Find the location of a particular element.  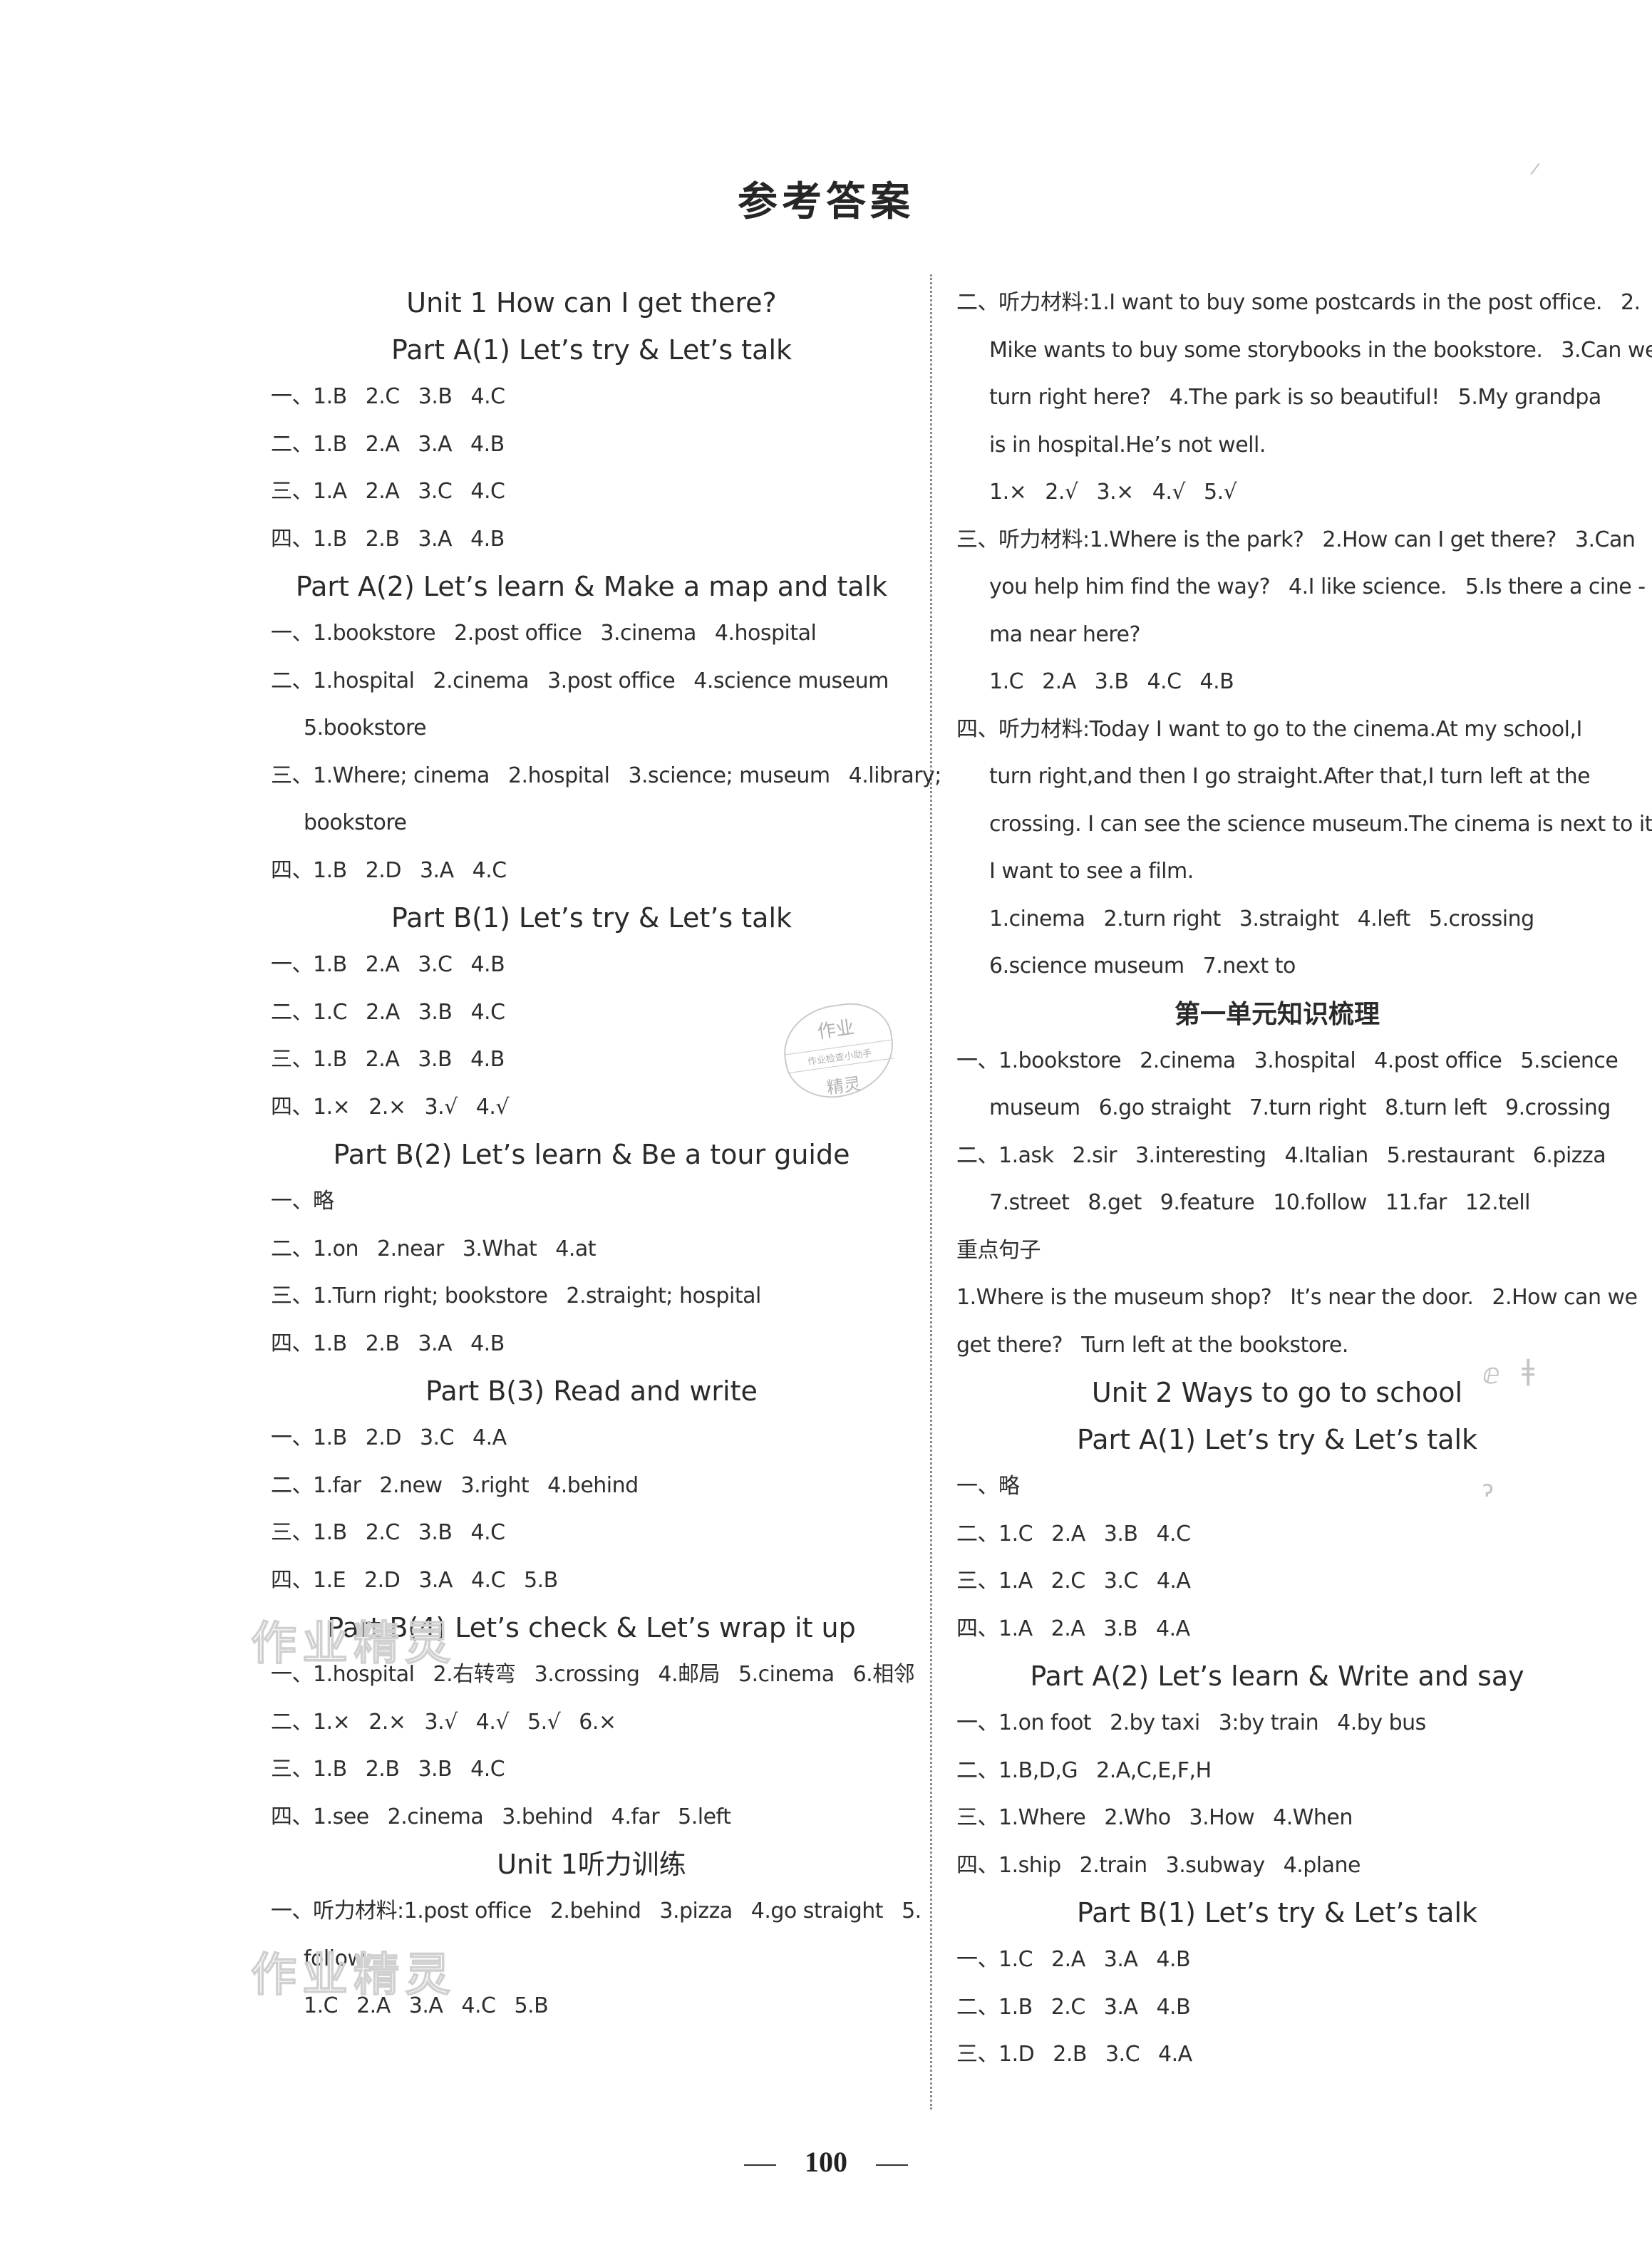

answer-item: 4.at is located at coordinates (576, 1248).